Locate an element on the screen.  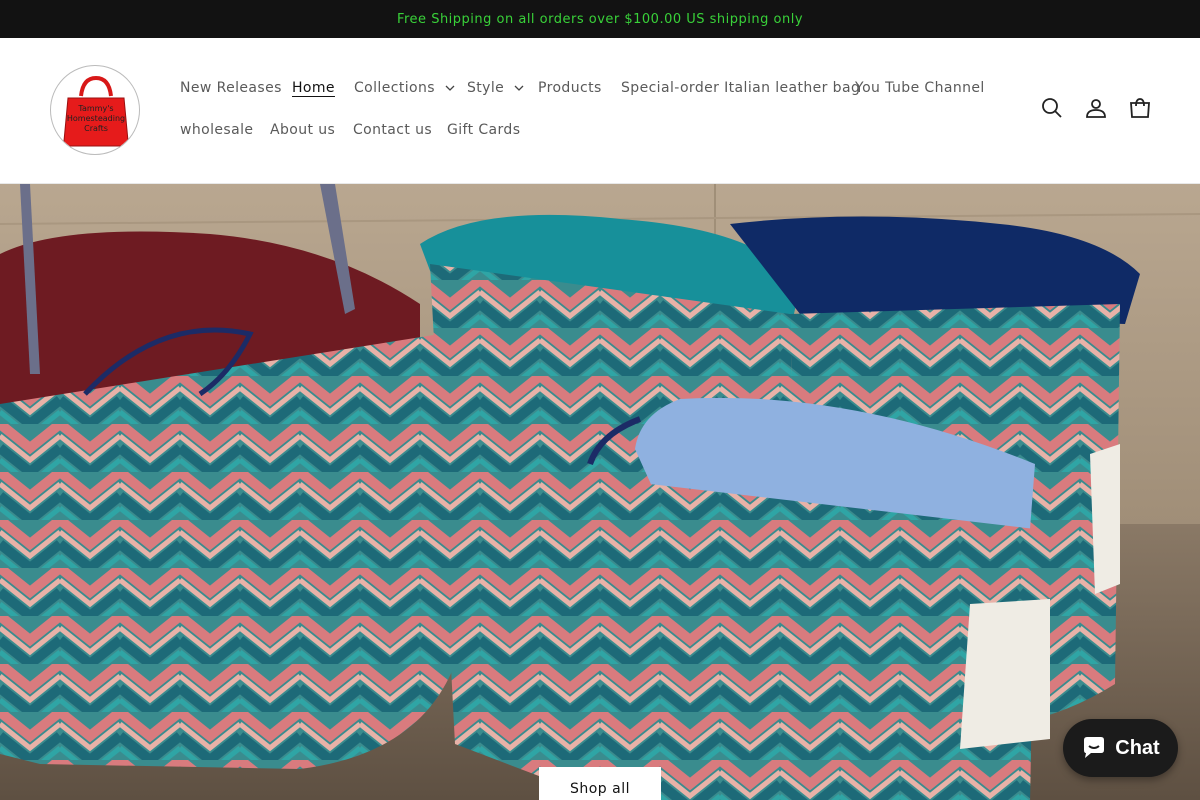
nav-products: Products is located at coordinates (570, 88).